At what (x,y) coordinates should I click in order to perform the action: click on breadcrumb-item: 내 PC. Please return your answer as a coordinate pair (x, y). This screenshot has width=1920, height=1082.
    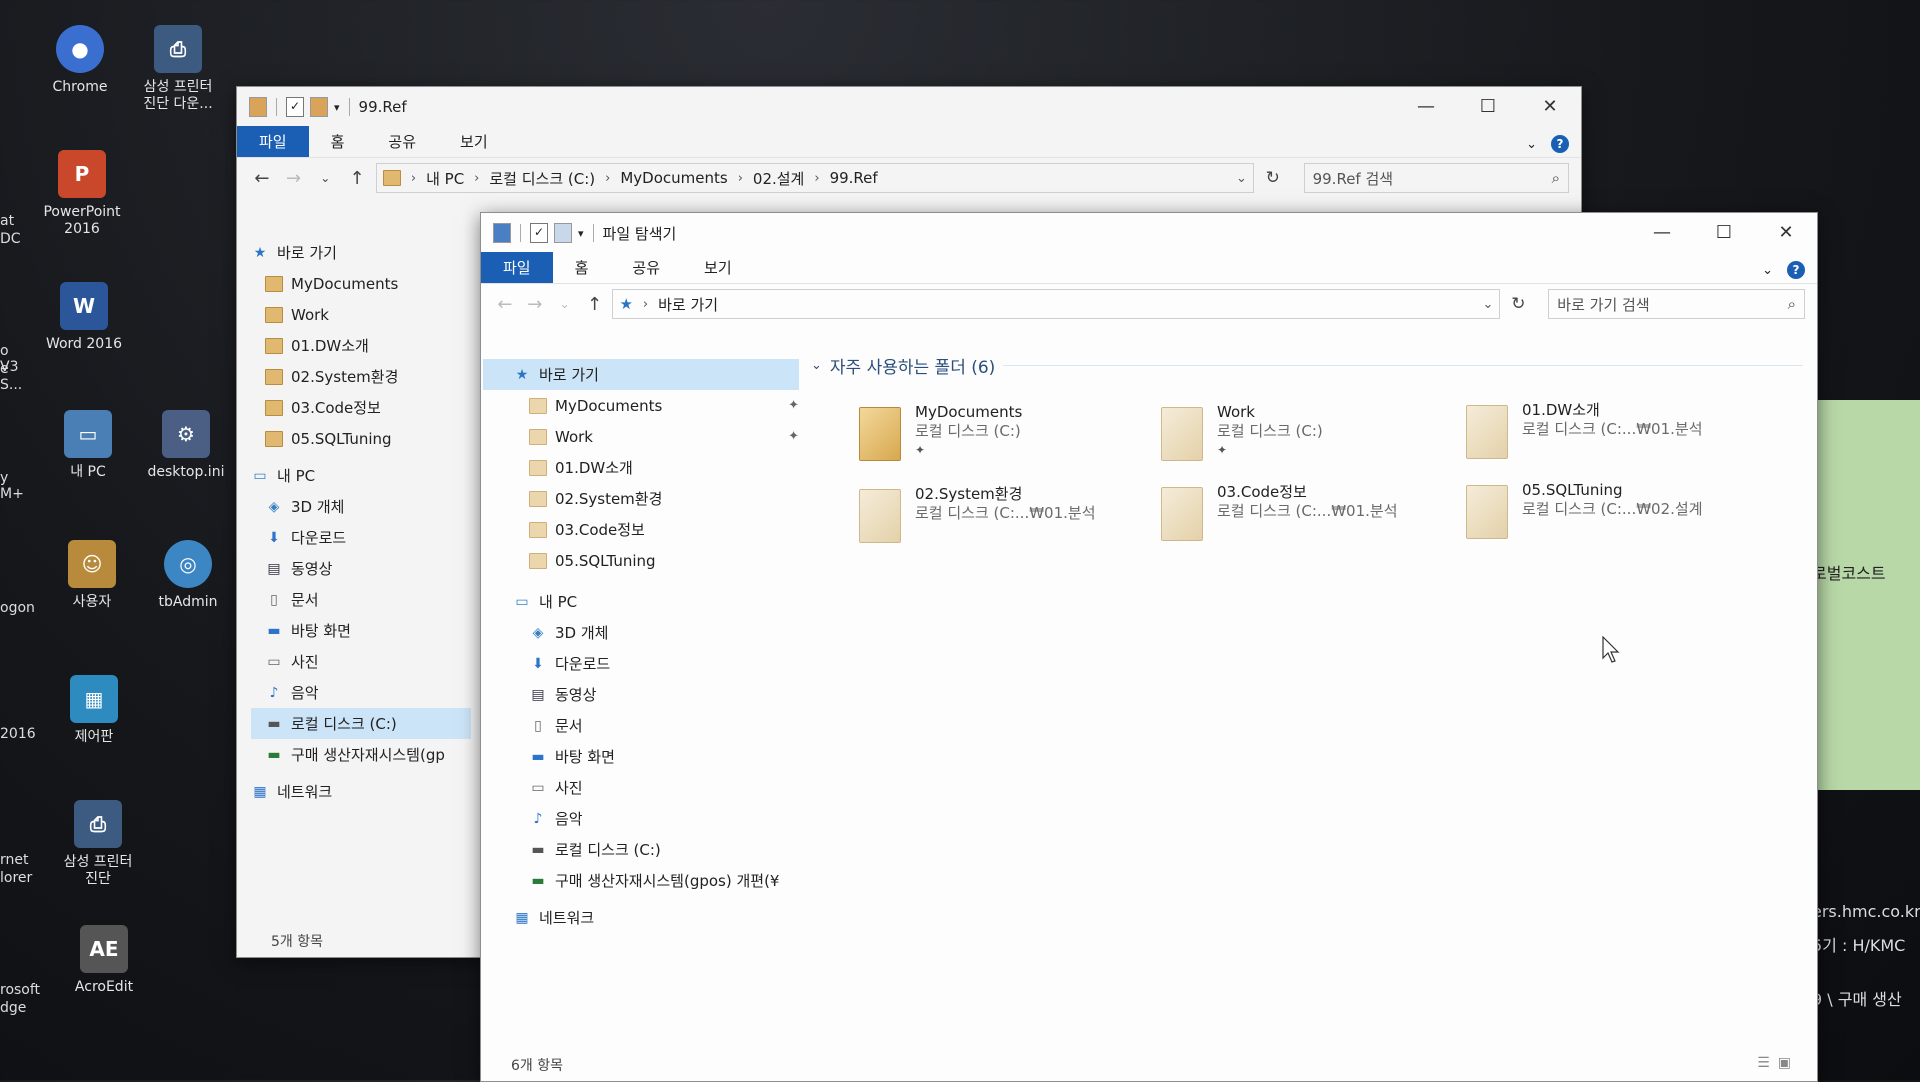
    Looking at the image, I should click on (445, 178).